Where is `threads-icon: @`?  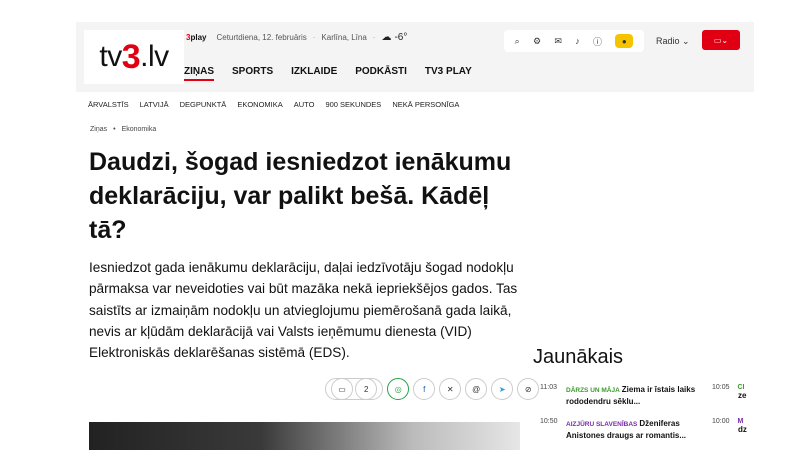
threads-icon: @ is located at coordinates (476, 389).